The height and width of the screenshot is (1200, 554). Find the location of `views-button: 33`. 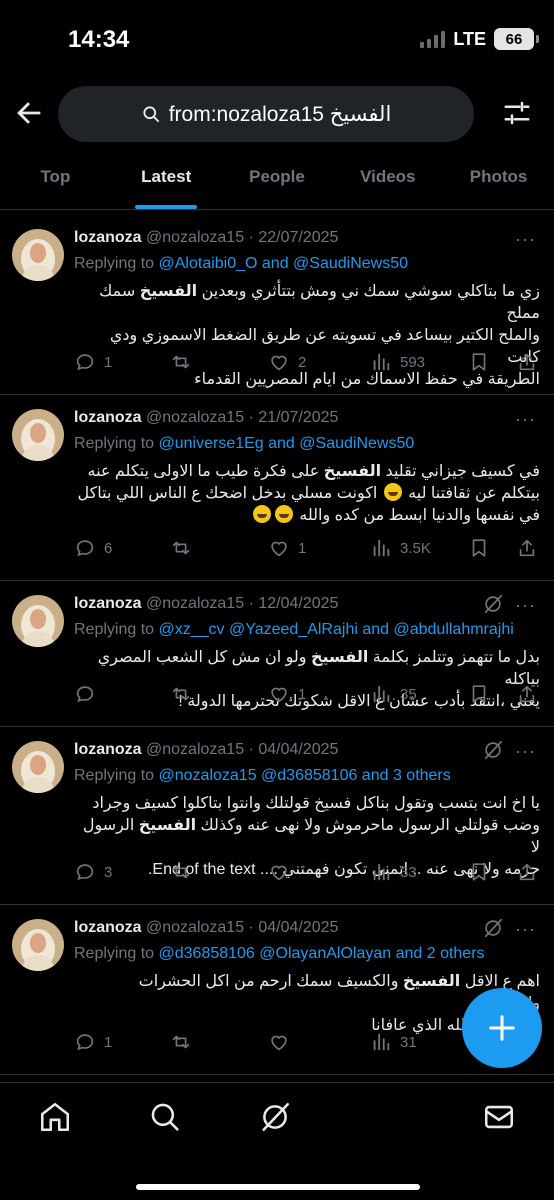

views-button: 33 is located at coordinates (393, 872).